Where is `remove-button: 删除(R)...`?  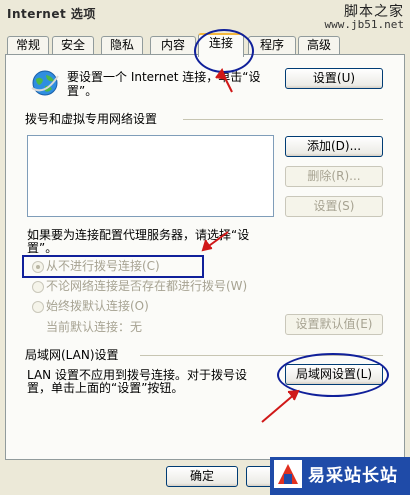
remove-button: 删除(R)... is located at coordinates (334, 176).